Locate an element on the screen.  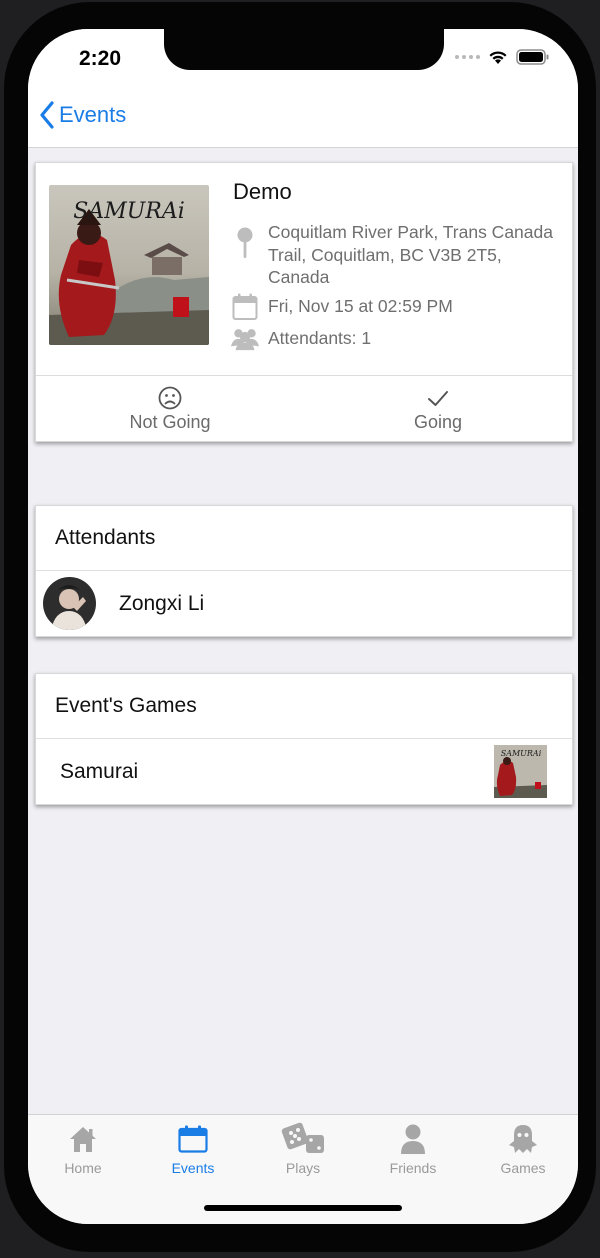
wifi-icon is located at coordinates (498, 57).